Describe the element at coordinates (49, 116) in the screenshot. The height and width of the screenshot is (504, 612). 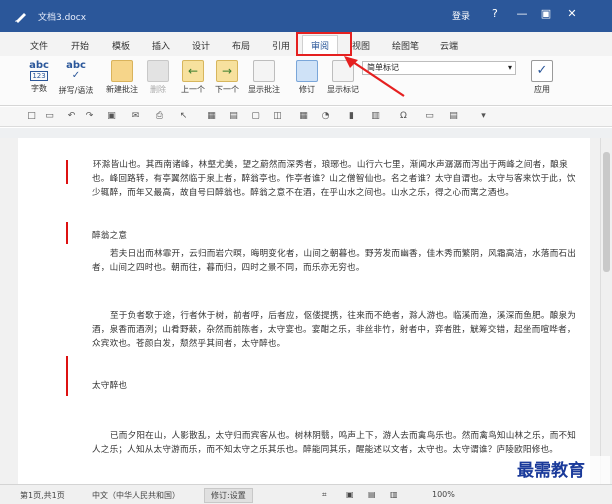
I see `open-folder-icon: ▭` at that location.